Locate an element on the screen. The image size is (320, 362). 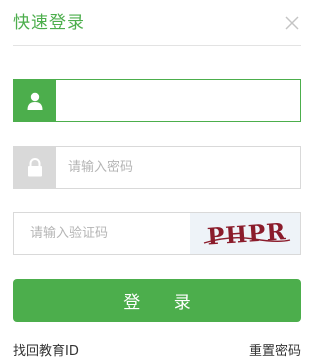
password-field is located at coordinates (157, 167).